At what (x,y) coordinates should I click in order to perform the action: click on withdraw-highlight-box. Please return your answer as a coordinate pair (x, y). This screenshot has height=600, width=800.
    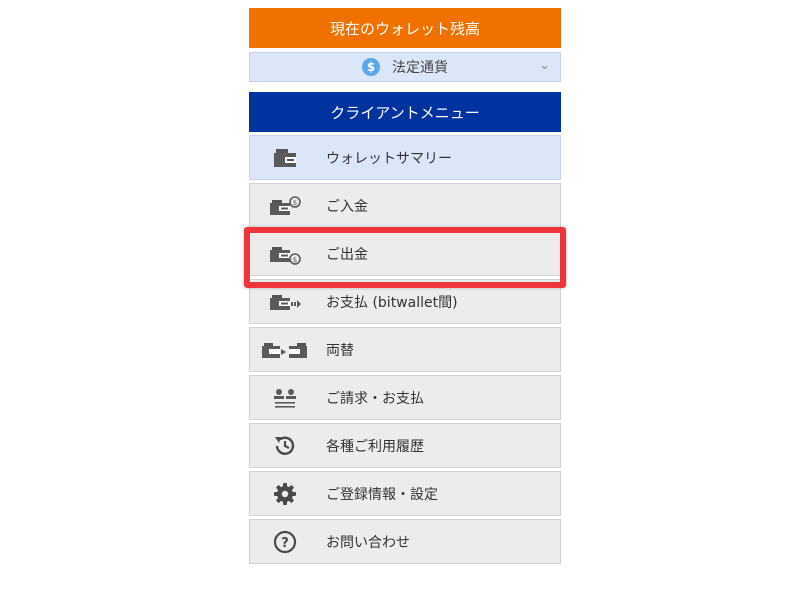
    Looking at the image, I should click on (405, 257).